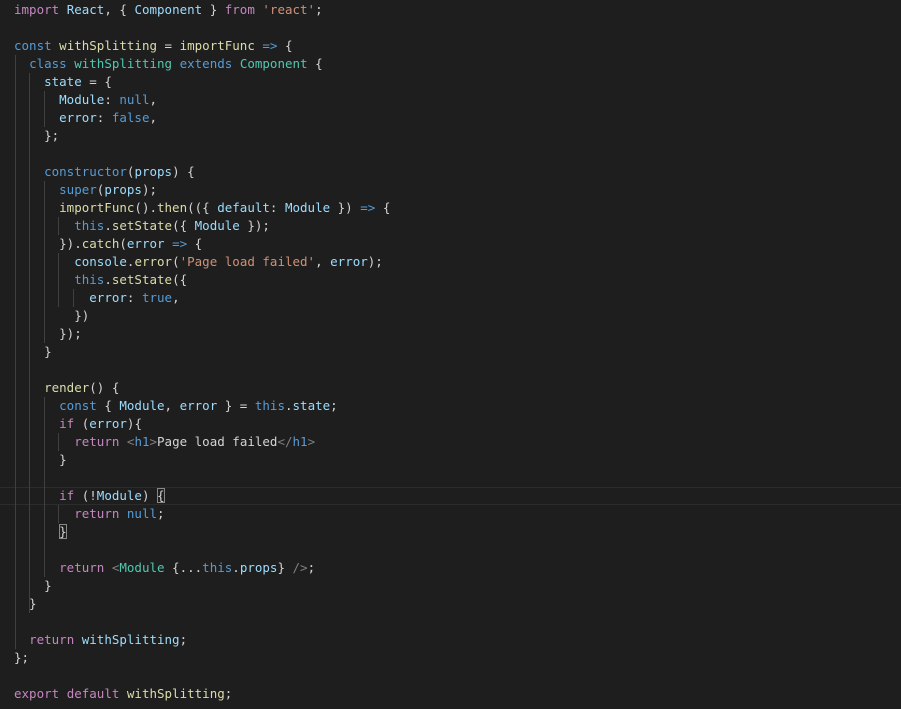  Describe the element at coordinates (206, 63) in the screenshot. I see `code-token: extends` at that location.